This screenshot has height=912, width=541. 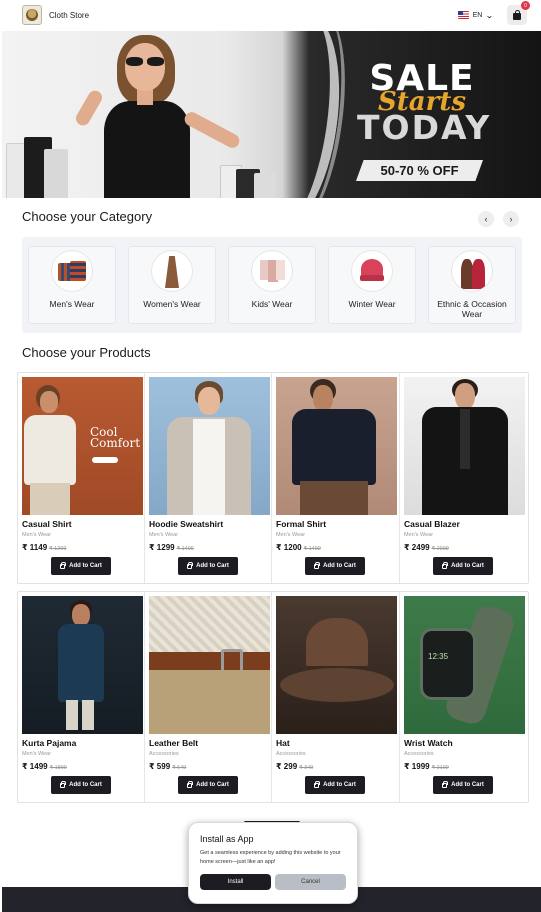 I want to click on product-old-price: ₹ 1899, so click(x=58, y=768).